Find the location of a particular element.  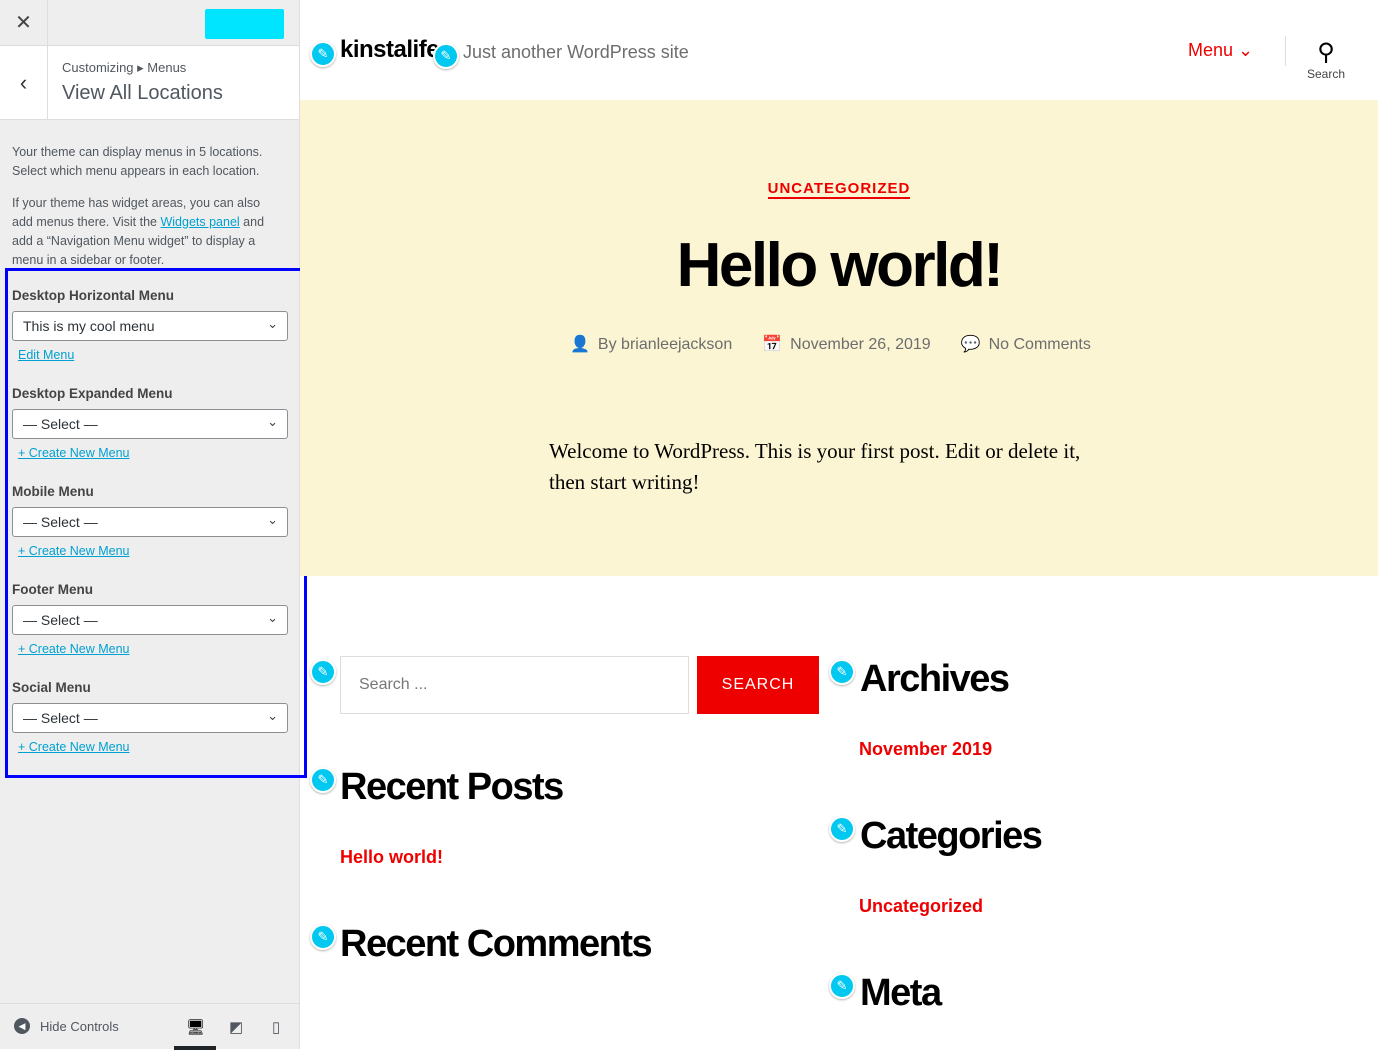

site-tagline: Just another WordPress site is located at coordinates (576, 52).